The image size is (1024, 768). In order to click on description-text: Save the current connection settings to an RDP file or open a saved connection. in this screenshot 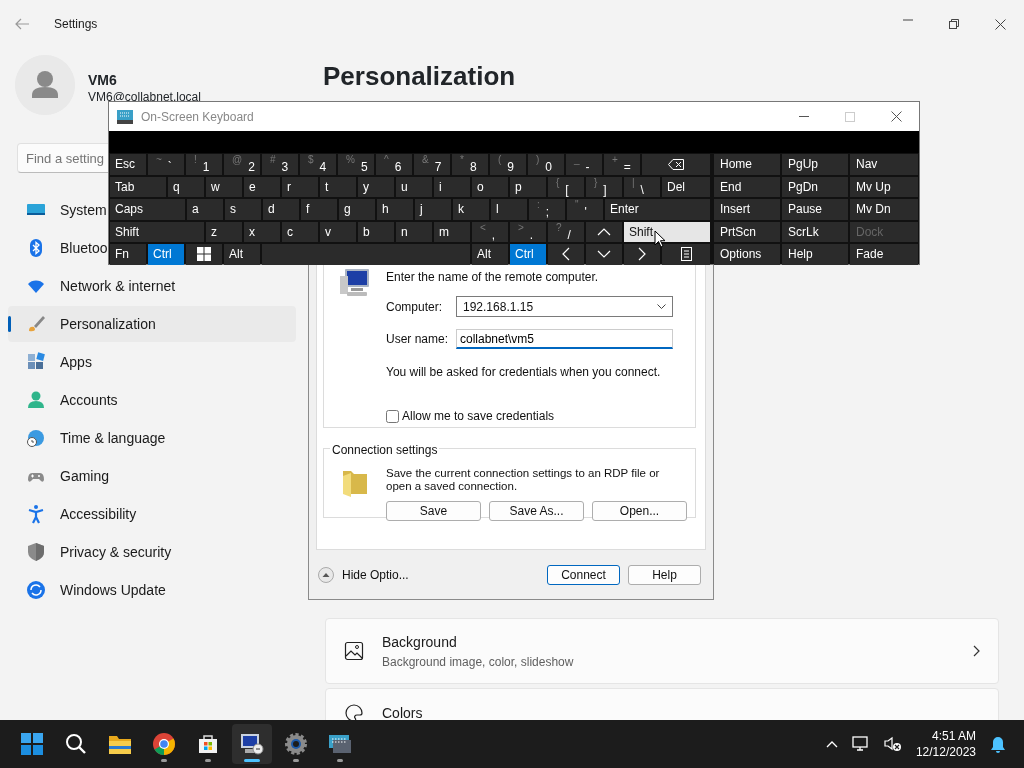, I will do `click(523, 480)`.